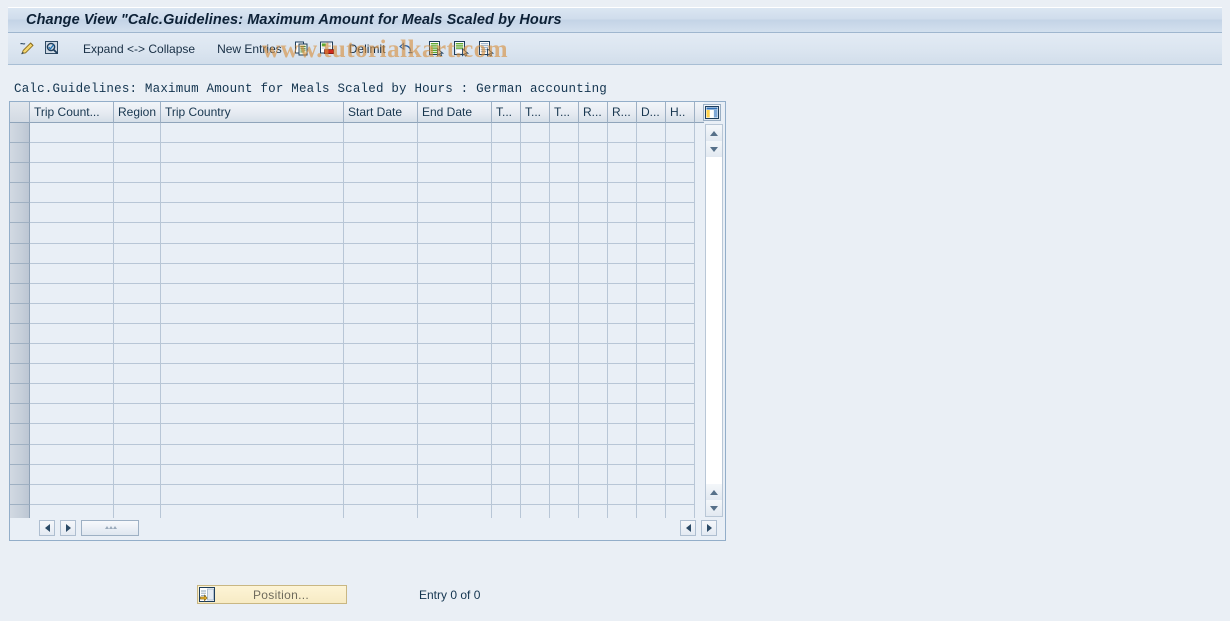 The image size is (1230, 621). Describe the element at coordinates (20, 112) in the screenshot. I see `column-header-row-selector` at that location.